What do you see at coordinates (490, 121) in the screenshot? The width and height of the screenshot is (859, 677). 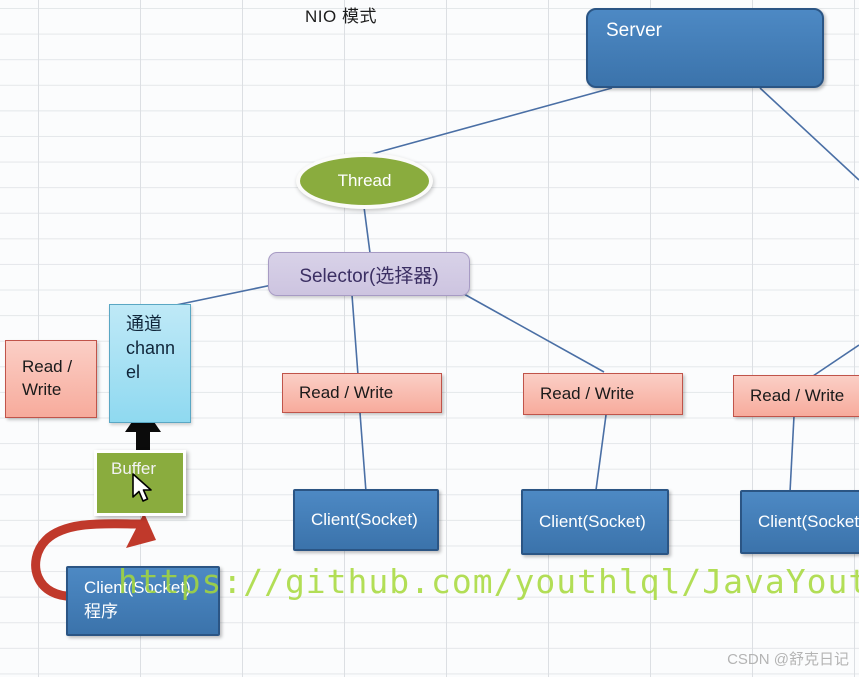 I see `line-server-thread` at bounding box center [490, 121].